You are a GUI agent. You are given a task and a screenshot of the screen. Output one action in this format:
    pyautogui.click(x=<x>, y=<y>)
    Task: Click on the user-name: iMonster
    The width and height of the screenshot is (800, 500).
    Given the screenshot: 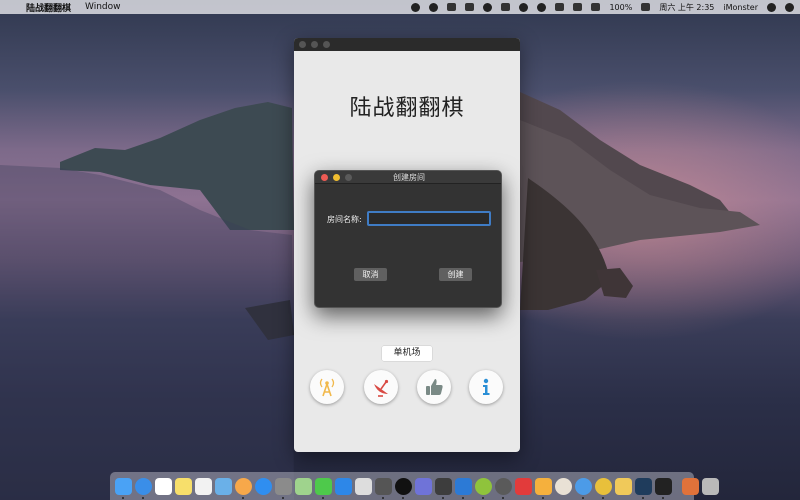 What is the action you would take?
    pyautogui.click(x=740, y=7)
    